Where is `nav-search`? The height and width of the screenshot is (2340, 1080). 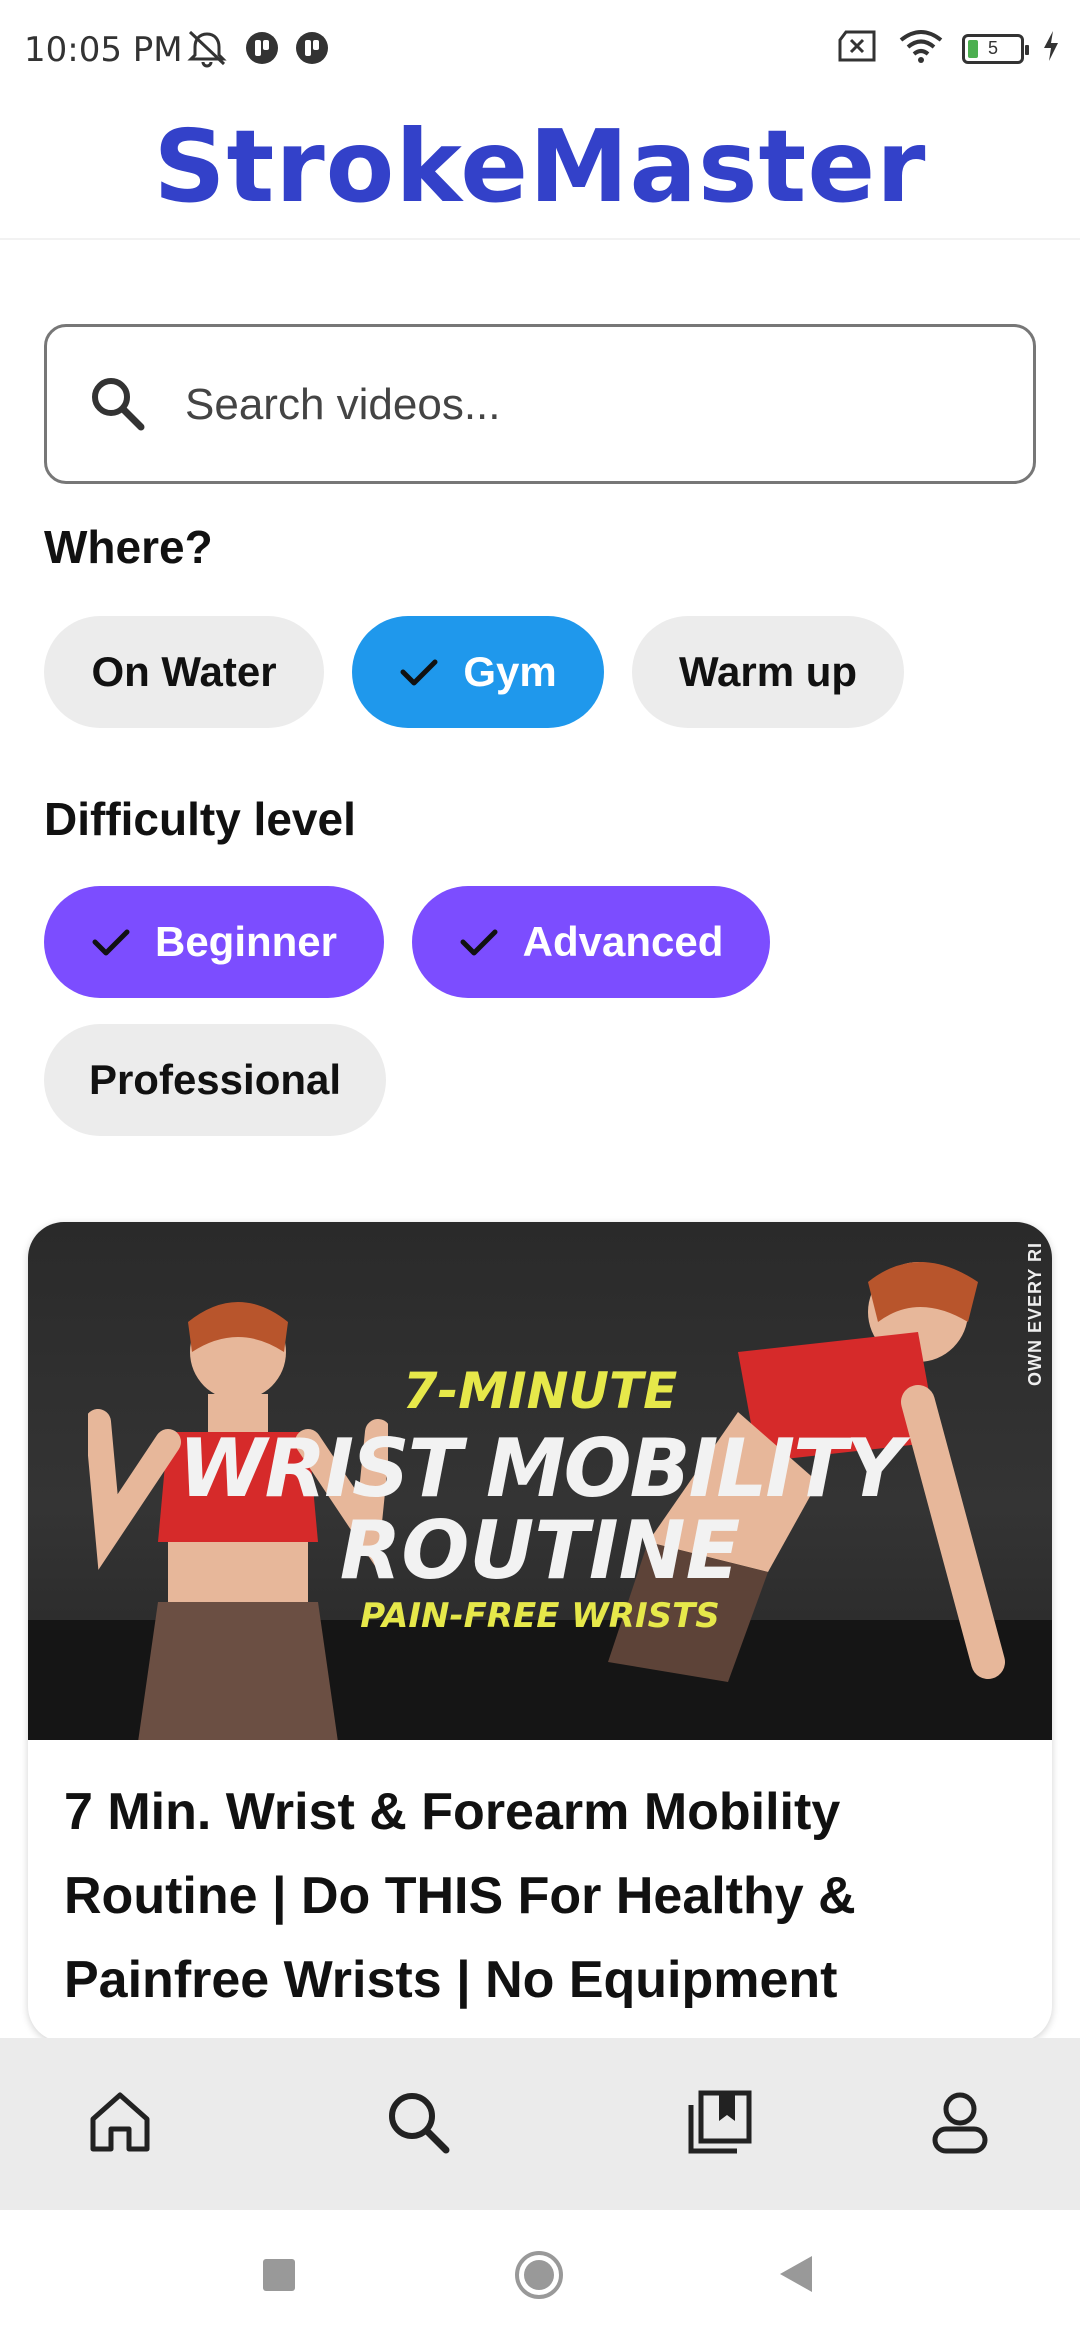 nav-search is located at coordinates (418, 2124).